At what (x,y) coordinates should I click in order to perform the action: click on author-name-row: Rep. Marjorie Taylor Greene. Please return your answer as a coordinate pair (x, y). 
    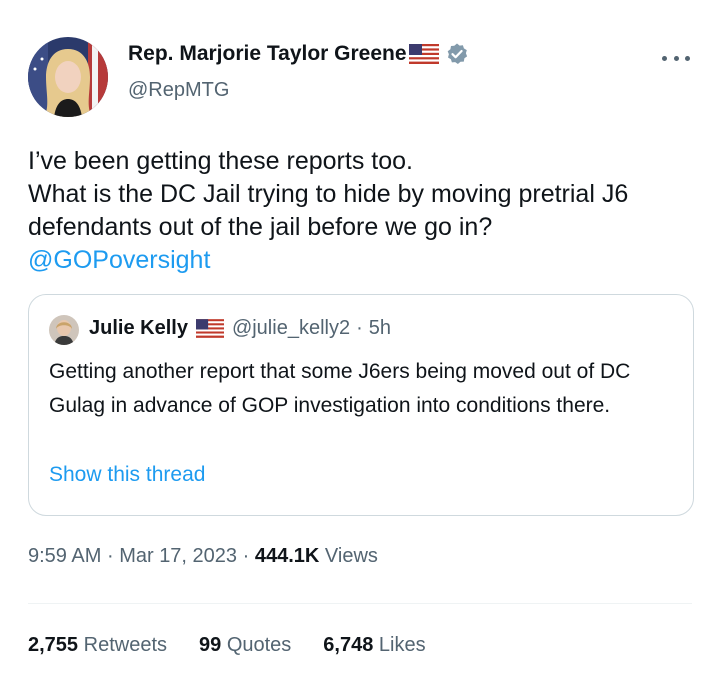
    Looking at the image, I should click on (298, 54).